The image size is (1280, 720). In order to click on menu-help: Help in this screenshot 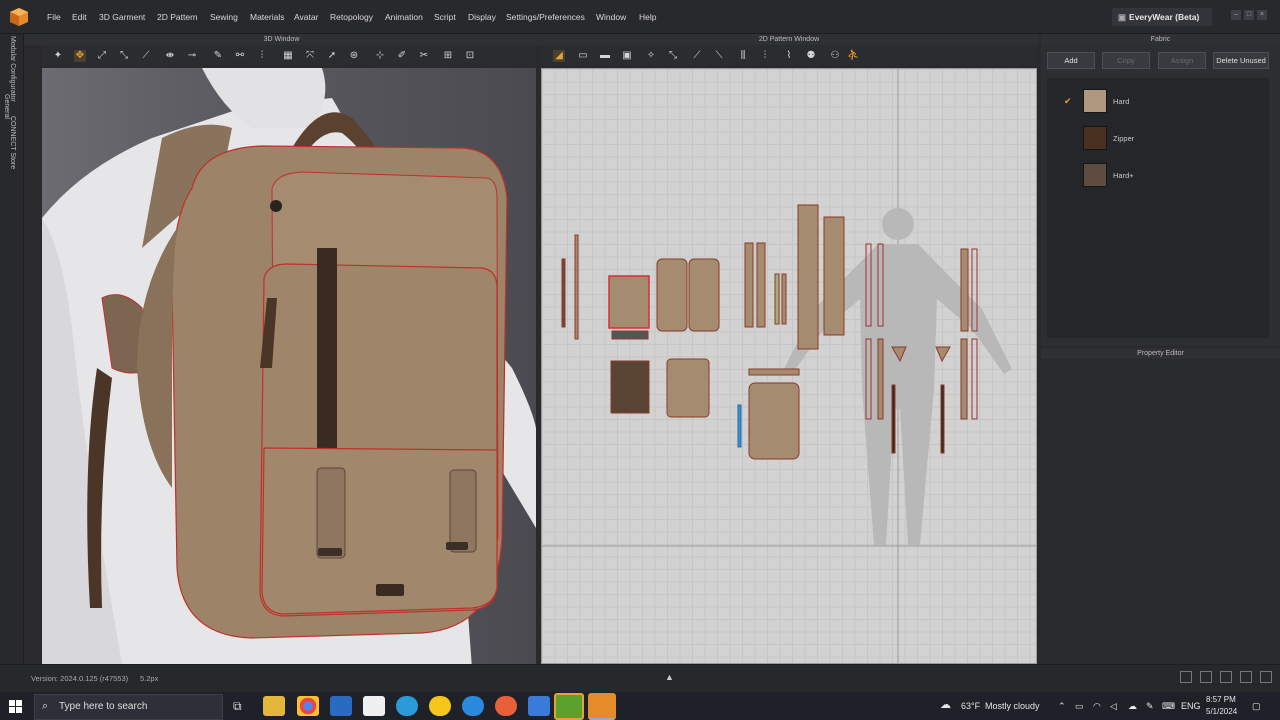, I will do `click(647, 17)`.